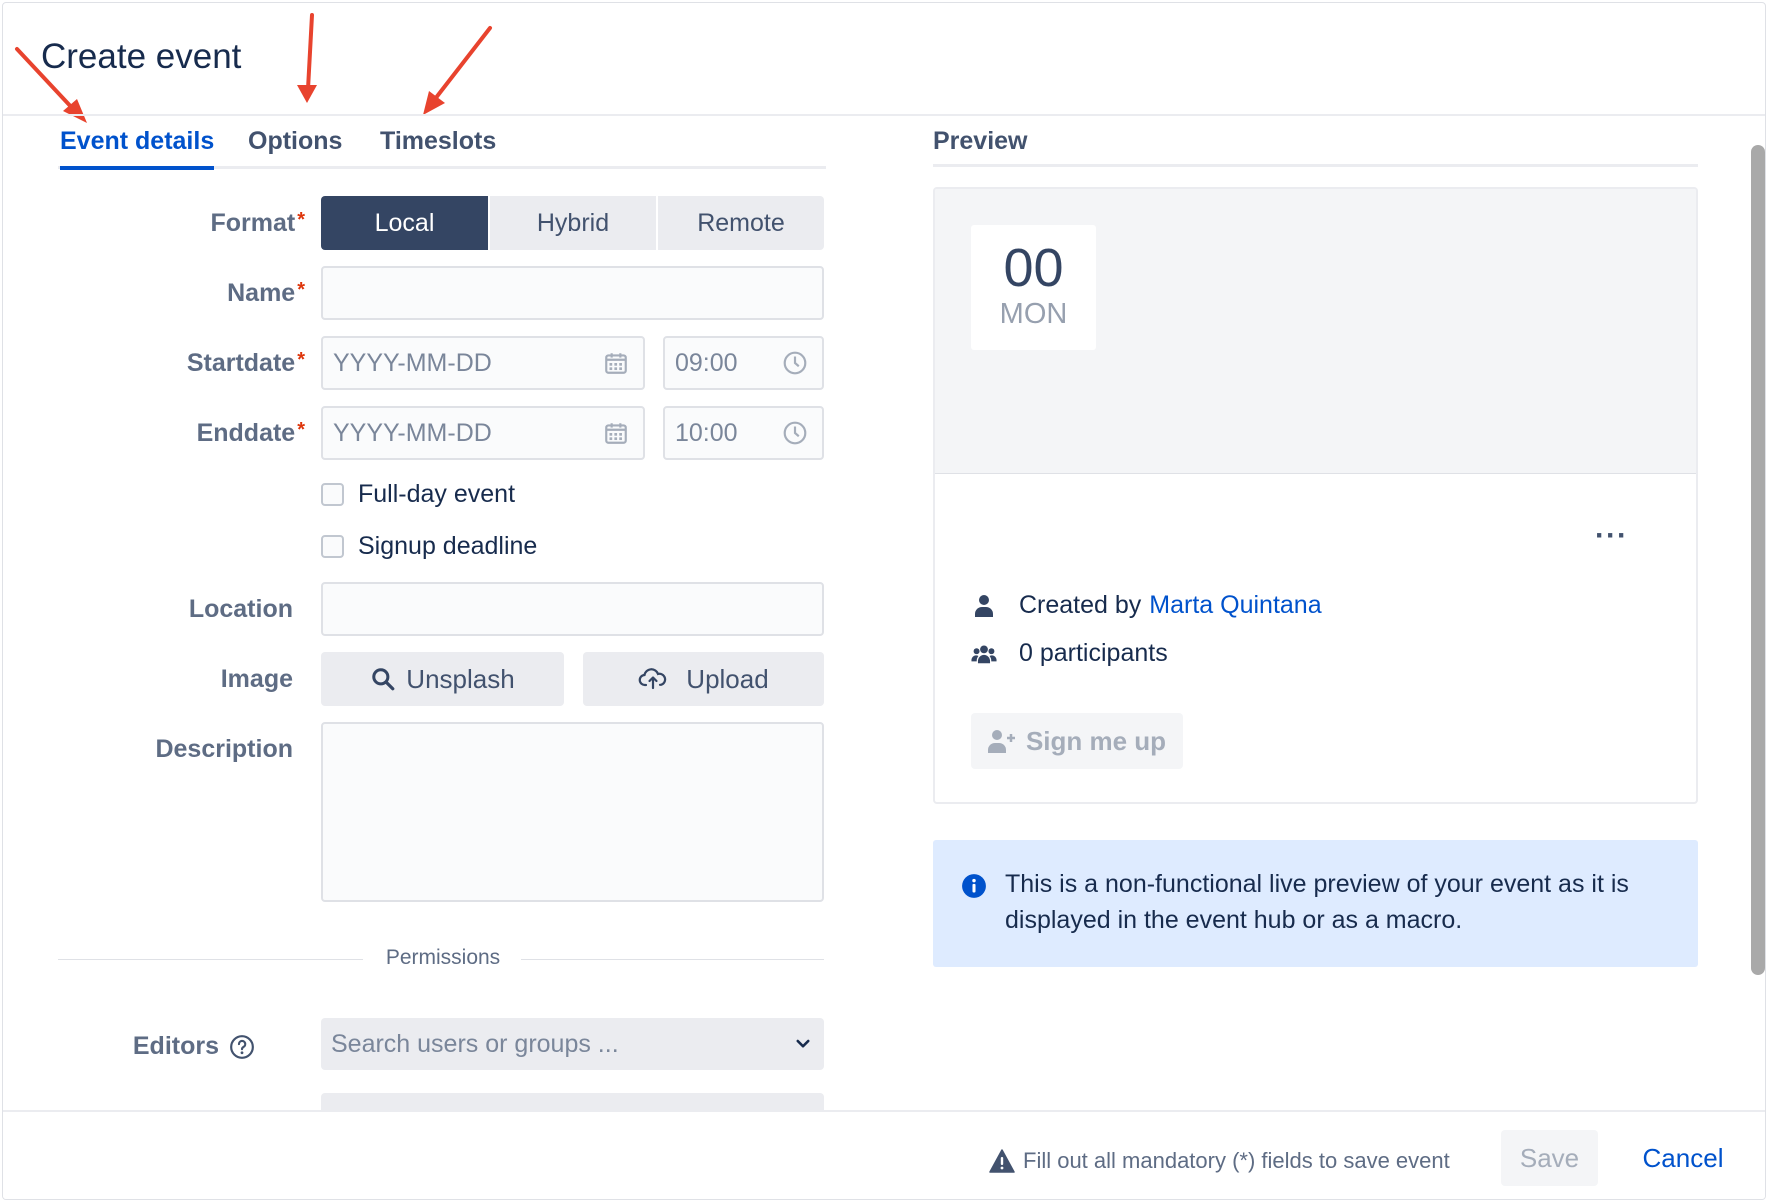  What do you see at coordinates (224, 749) in the screenshot?
I see `description-label: Description` at bounding box center [224, 749].